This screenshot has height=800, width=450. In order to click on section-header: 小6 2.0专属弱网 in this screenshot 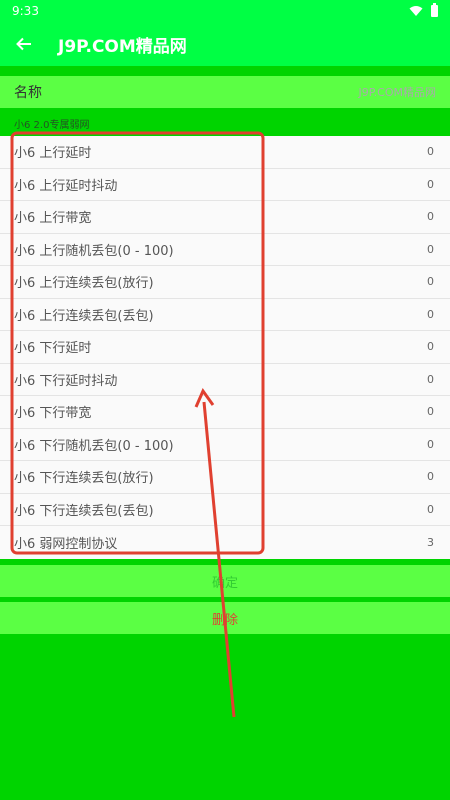, I will do `click(225, 122)`.